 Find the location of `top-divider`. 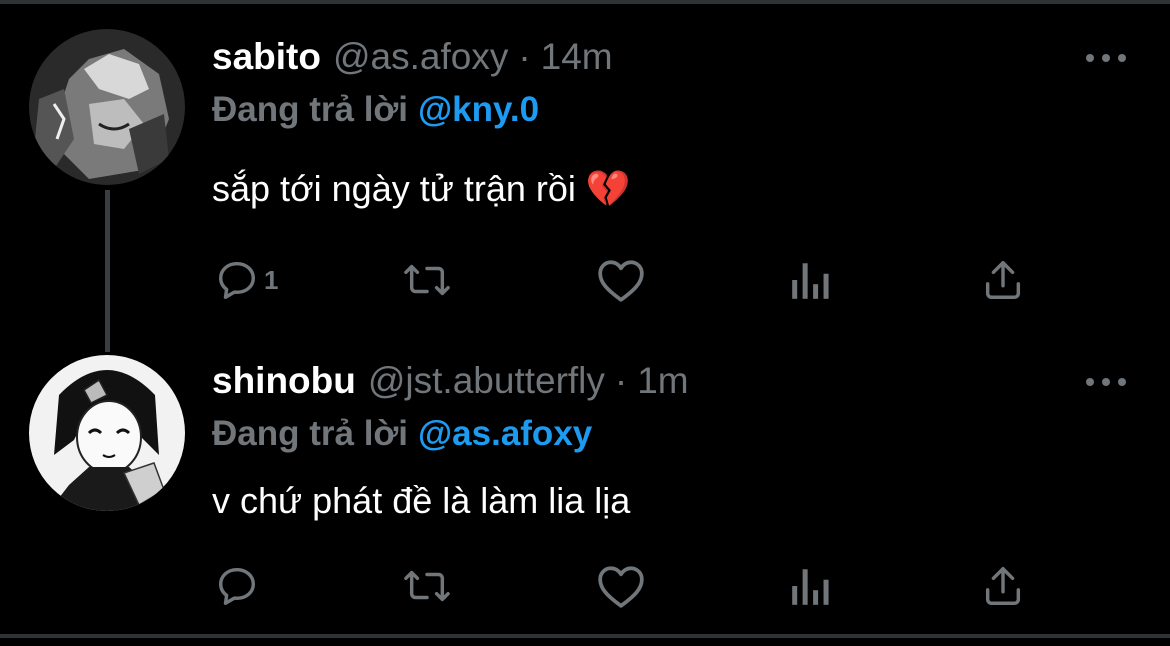

top-divider is located at coordinates (585, 2).